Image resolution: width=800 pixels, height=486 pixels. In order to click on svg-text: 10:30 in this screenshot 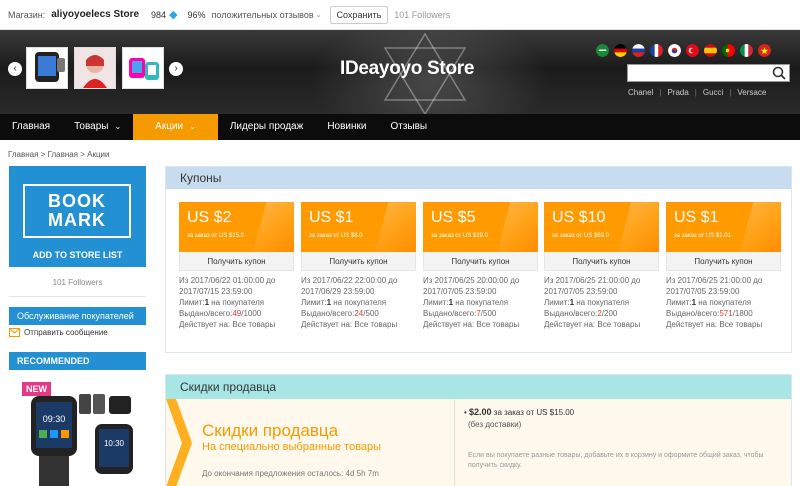, I will do `click(114, 443)`.